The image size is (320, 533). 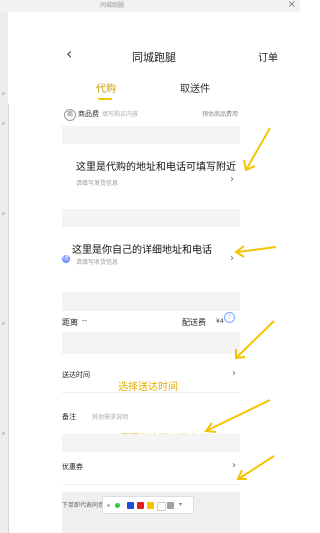 I want to click on arrow-delivery-address, so click(x=257, y=249).